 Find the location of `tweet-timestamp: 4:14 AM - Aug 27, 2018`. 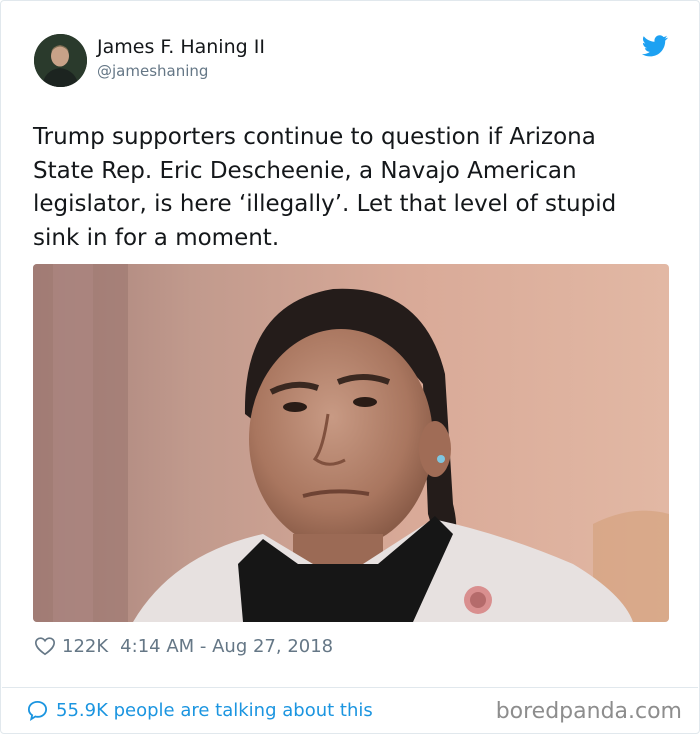

tweet-timestamp: 4:14 AM - Aug 27, 2018 is located at coordinates (226, 646).